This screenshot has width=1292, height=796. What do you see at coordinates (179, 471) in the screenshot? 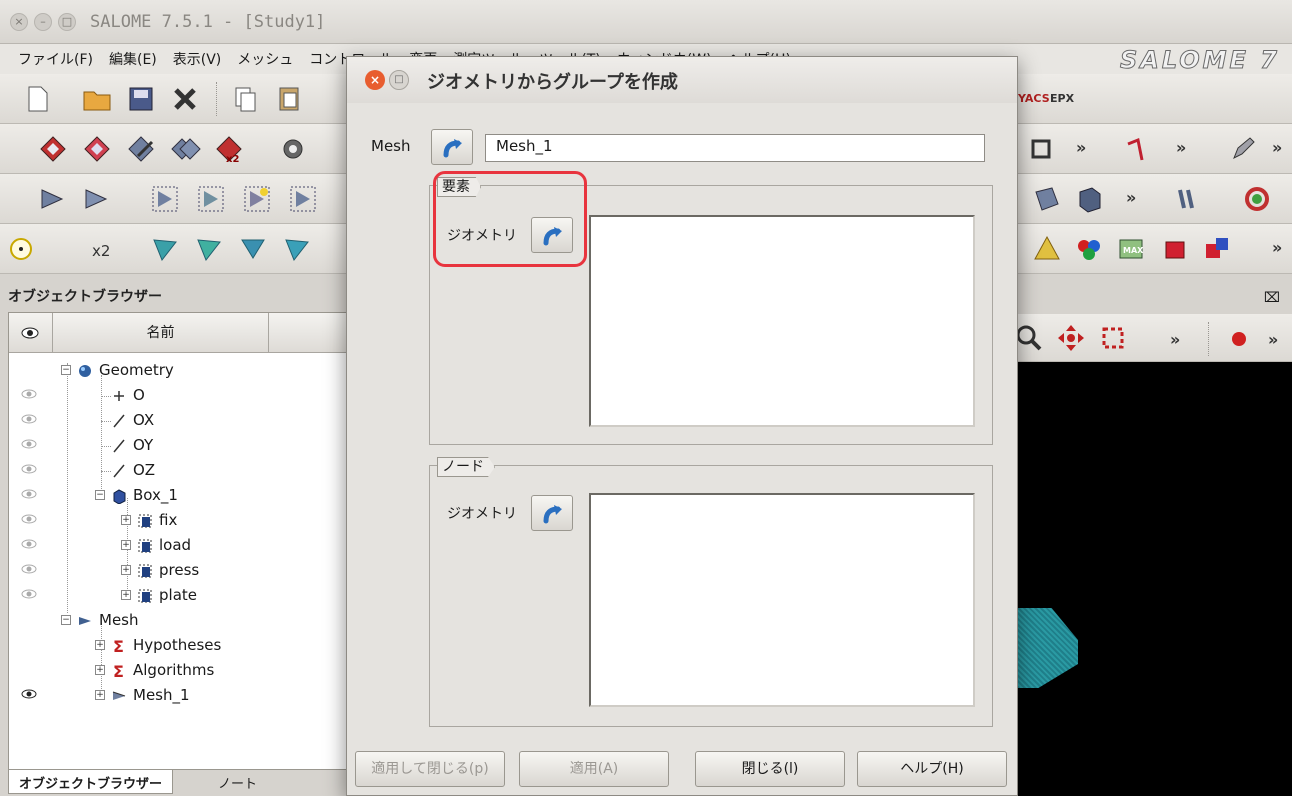
I see `tree-item-oz: OZ` at bounding box center [179, 471].